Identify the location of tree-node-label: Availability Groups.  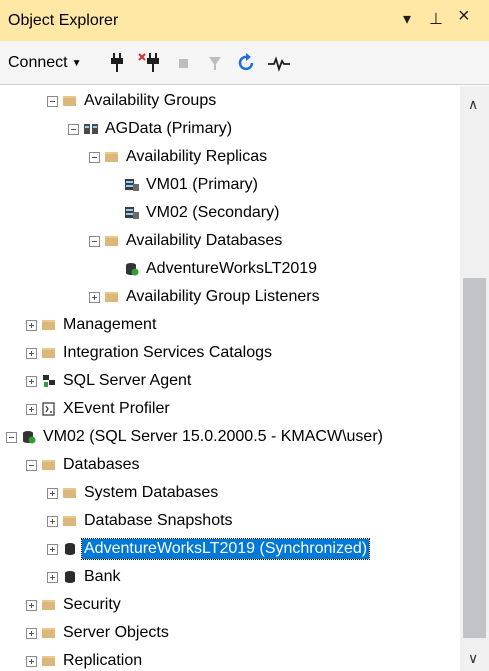
(150, 100).